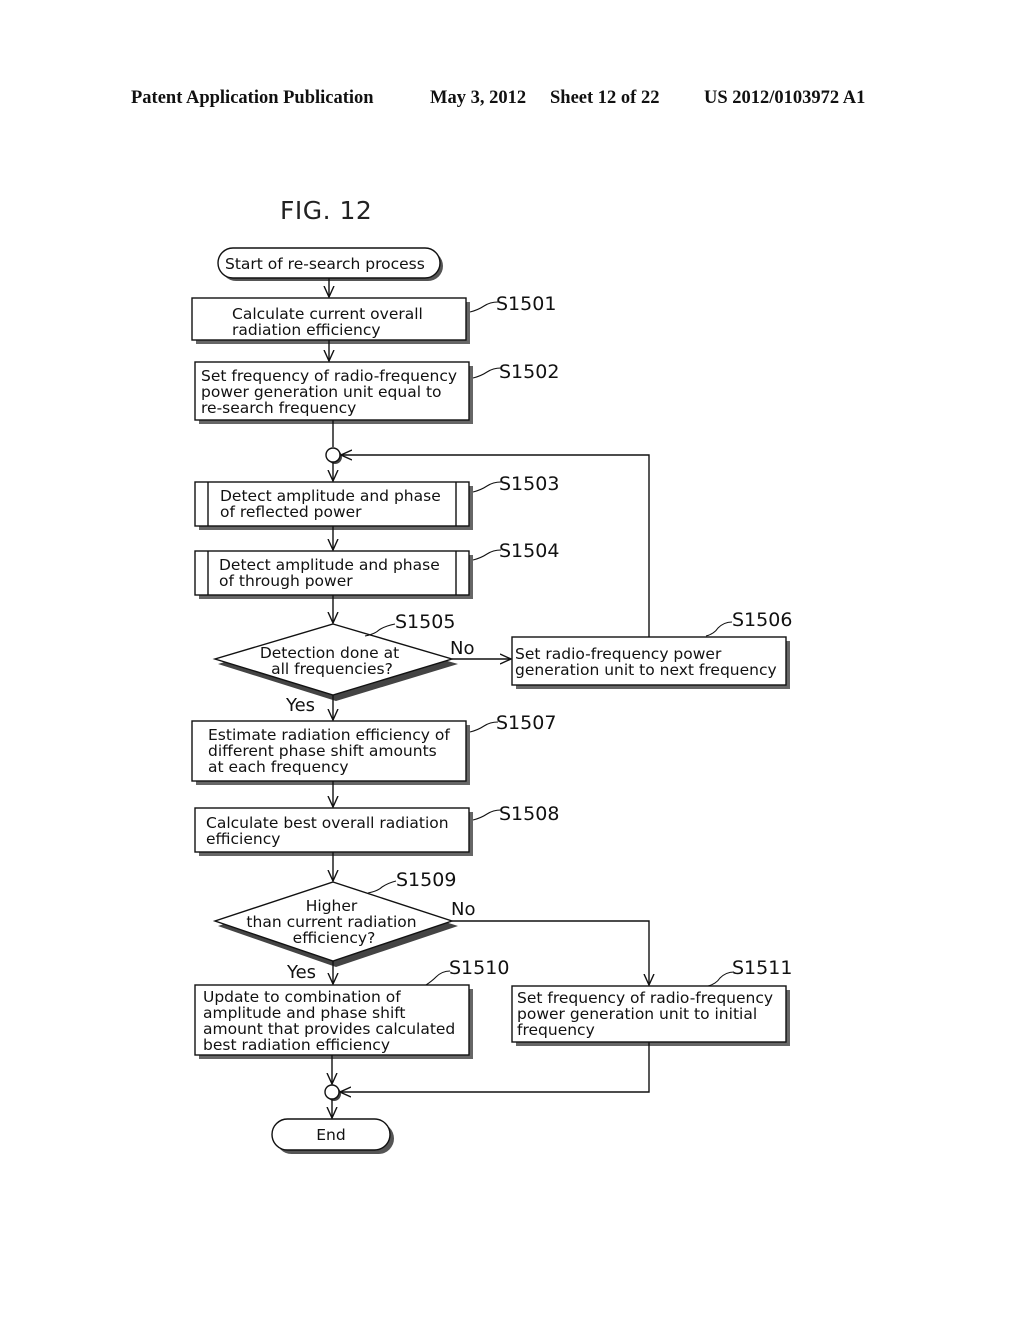  Describe the element at coordinates (325, 264) in the screenshot. I see `start-label: Start of re-search process` at that location.